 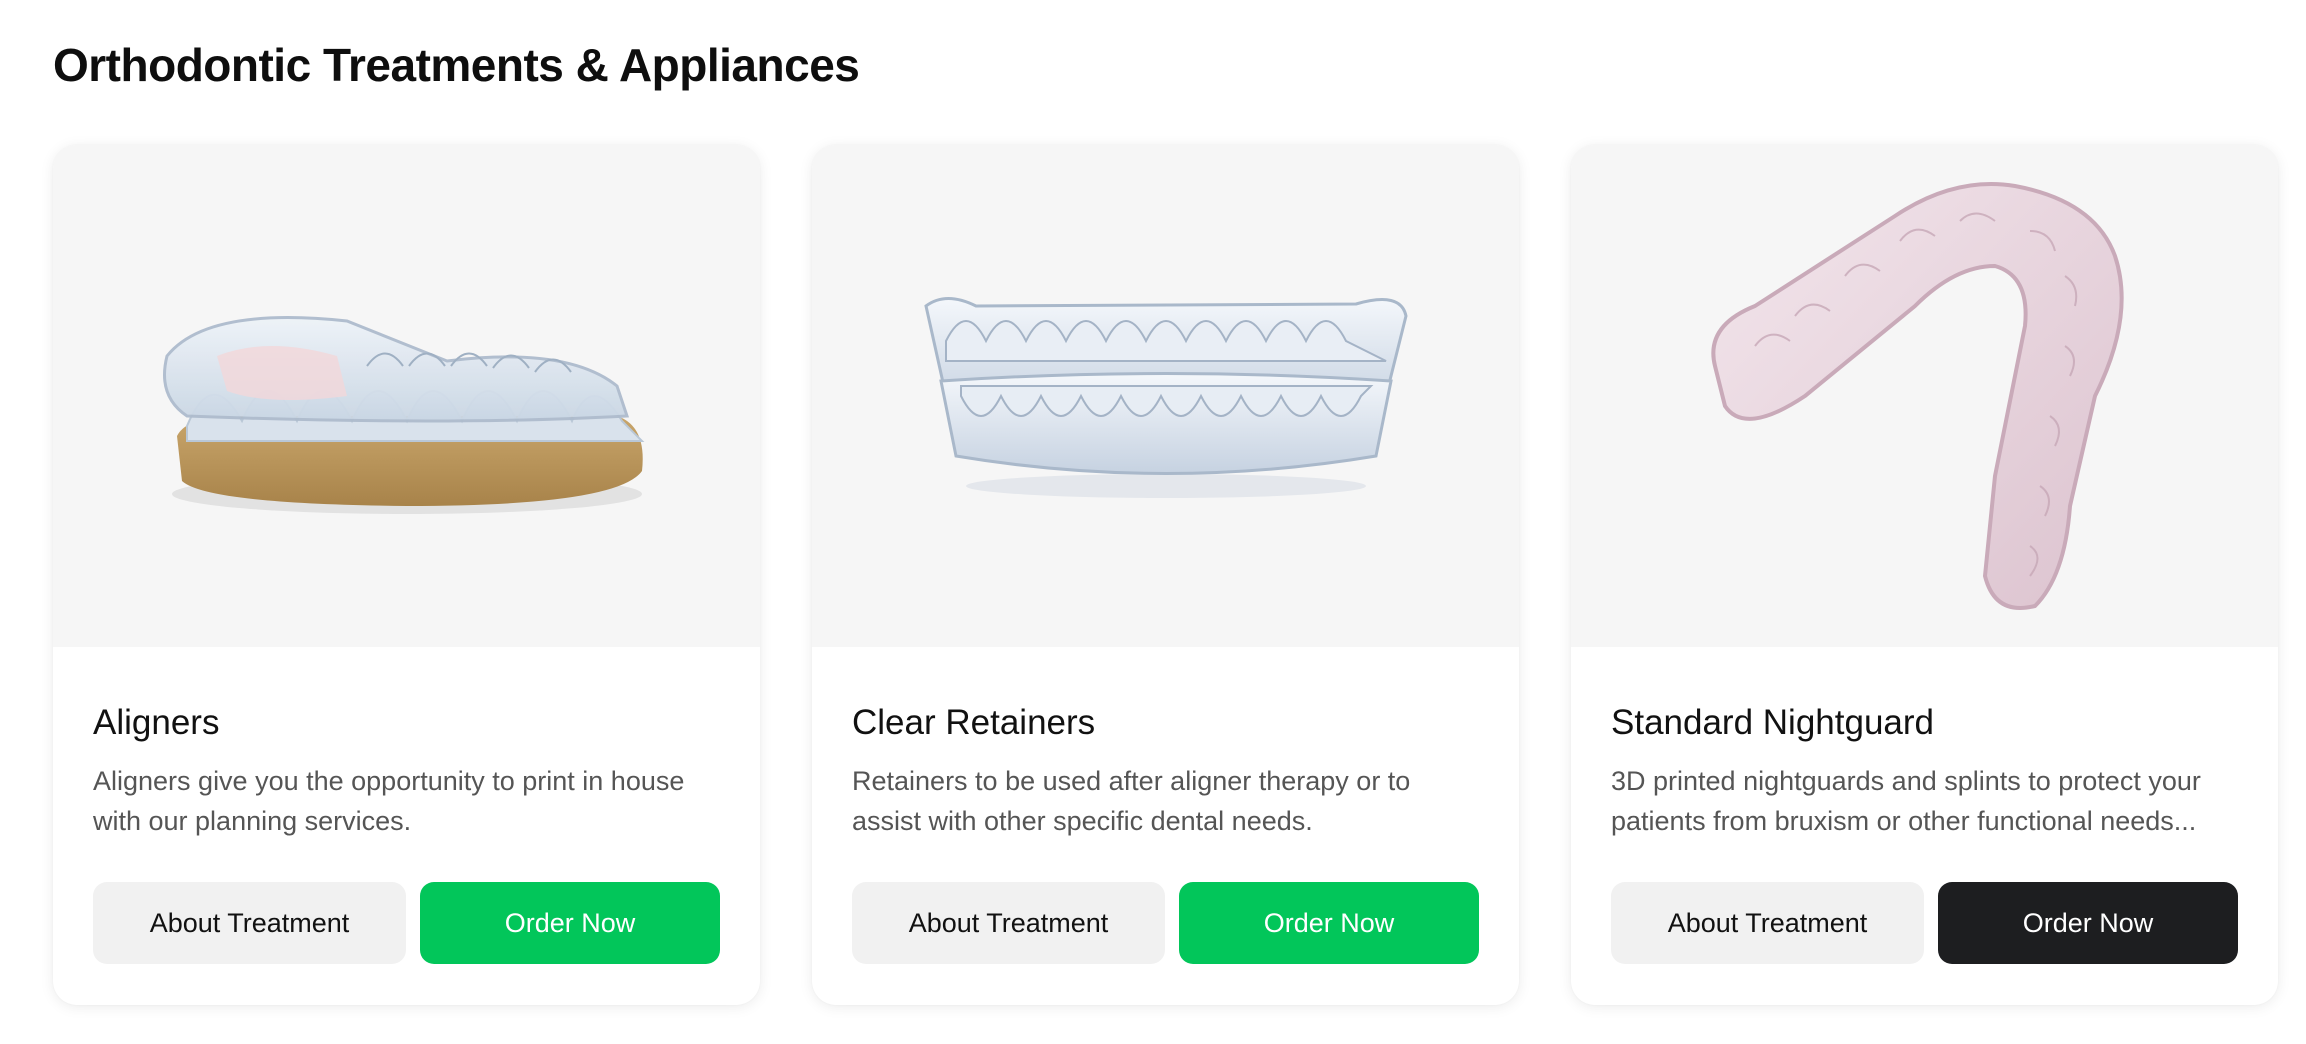 I want to click on card-title: Aligners, so click(x=156, y=722).